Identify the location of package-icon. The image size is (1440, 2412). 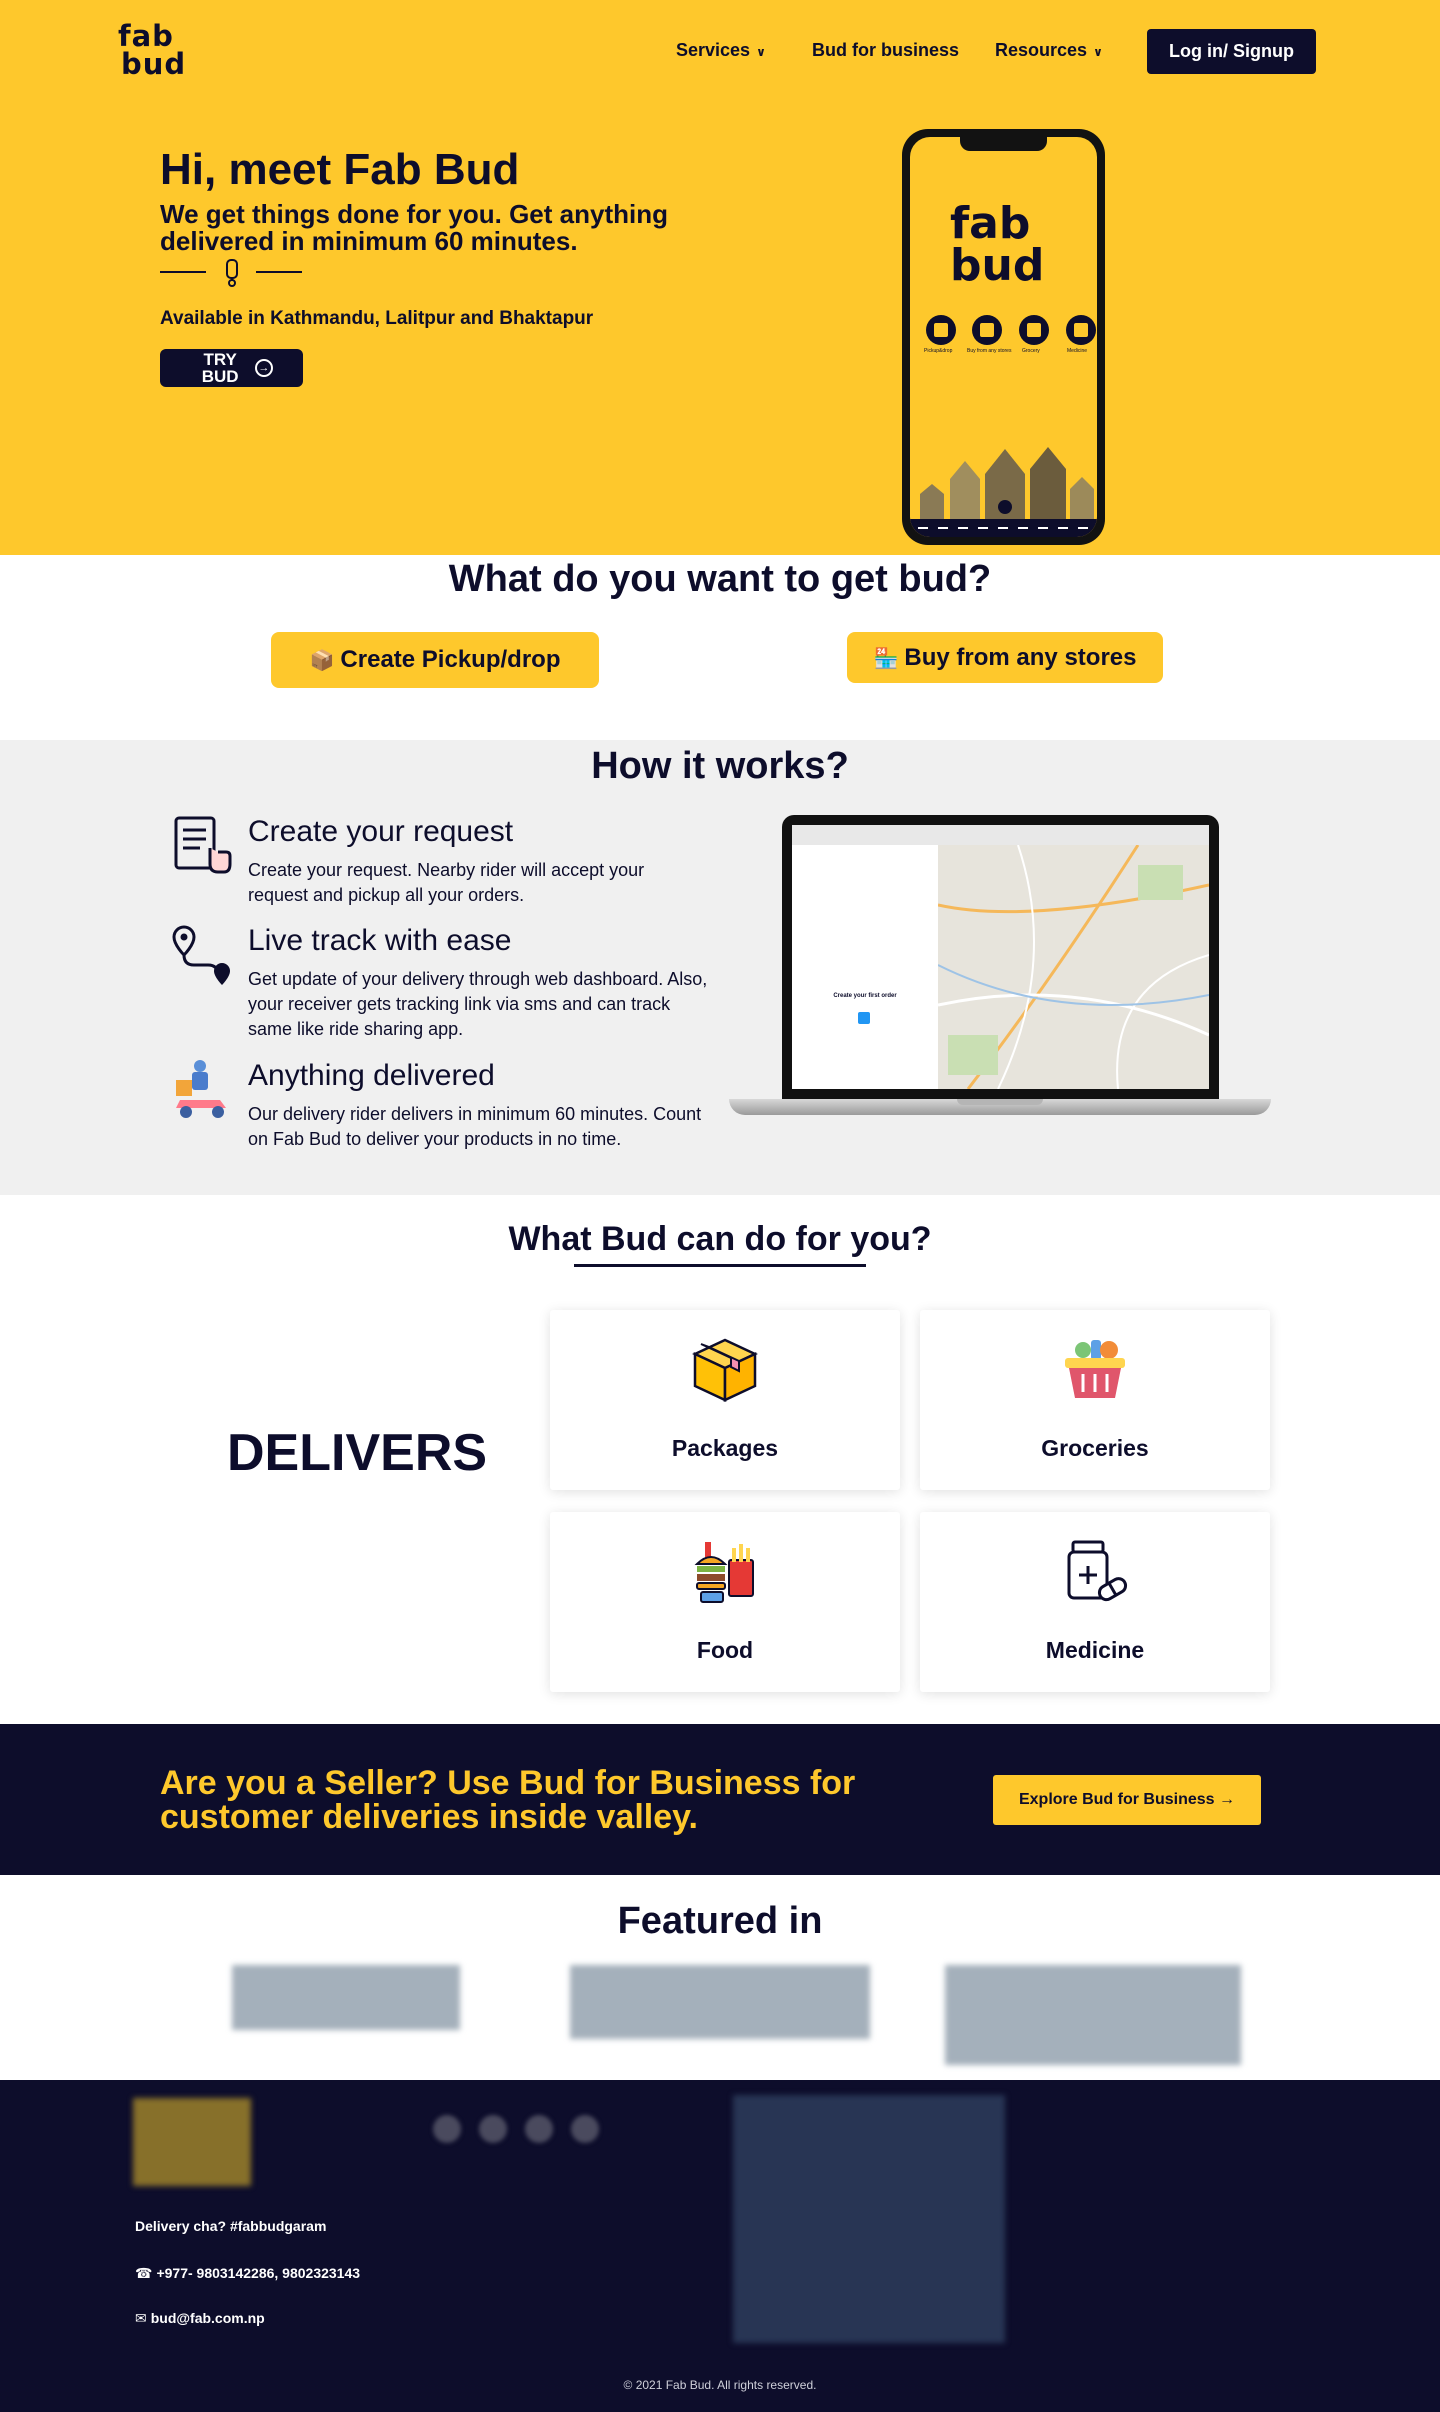
(725, 1370).